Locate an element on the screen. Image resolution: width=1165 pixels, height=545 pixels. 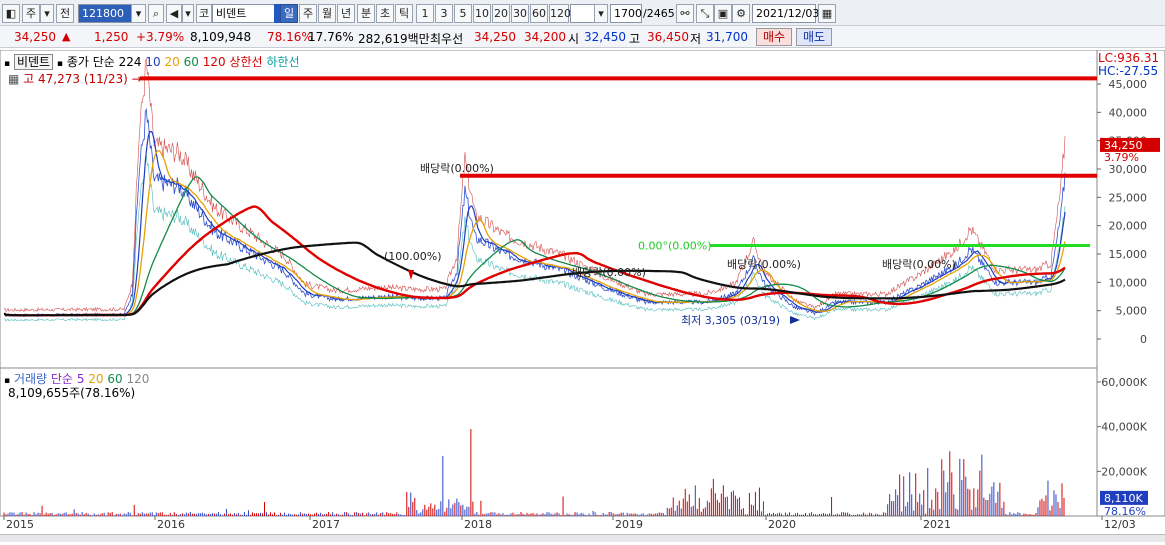
x-axis-label: 2017 is located at coordinates (326, 524).